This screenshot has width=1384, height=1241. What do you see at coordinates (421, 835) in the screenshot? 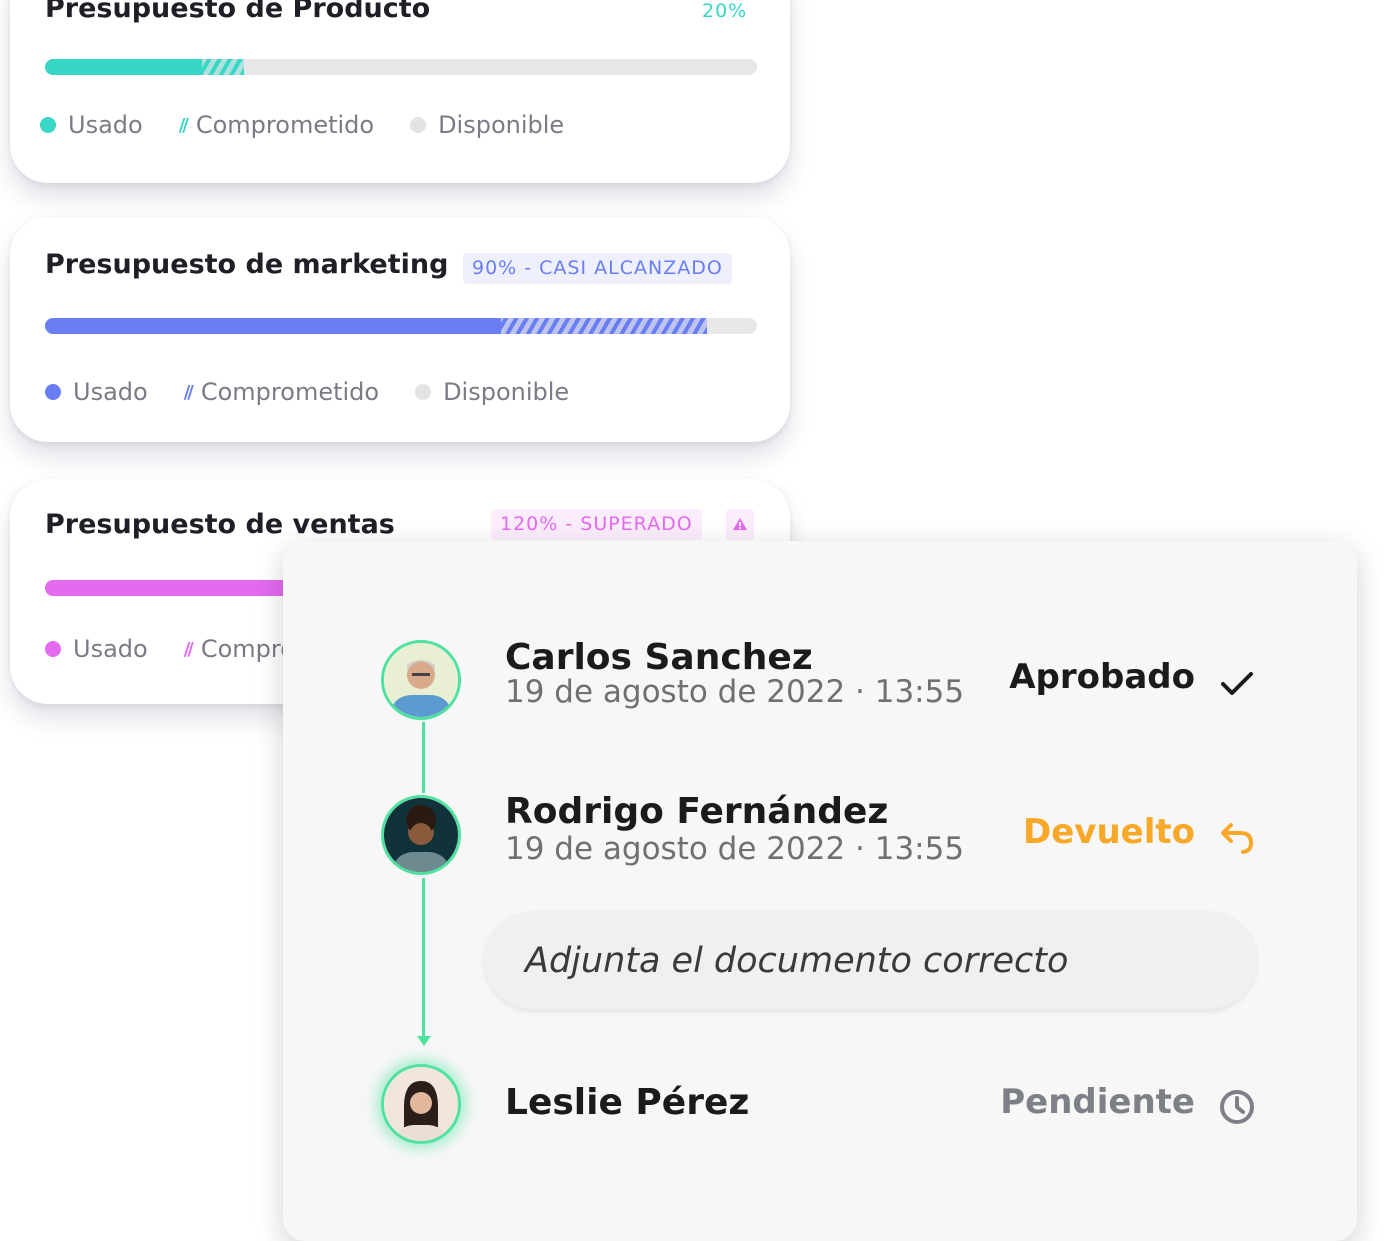
I see `avatar-rodrigo` at bounding box center [421, 835].